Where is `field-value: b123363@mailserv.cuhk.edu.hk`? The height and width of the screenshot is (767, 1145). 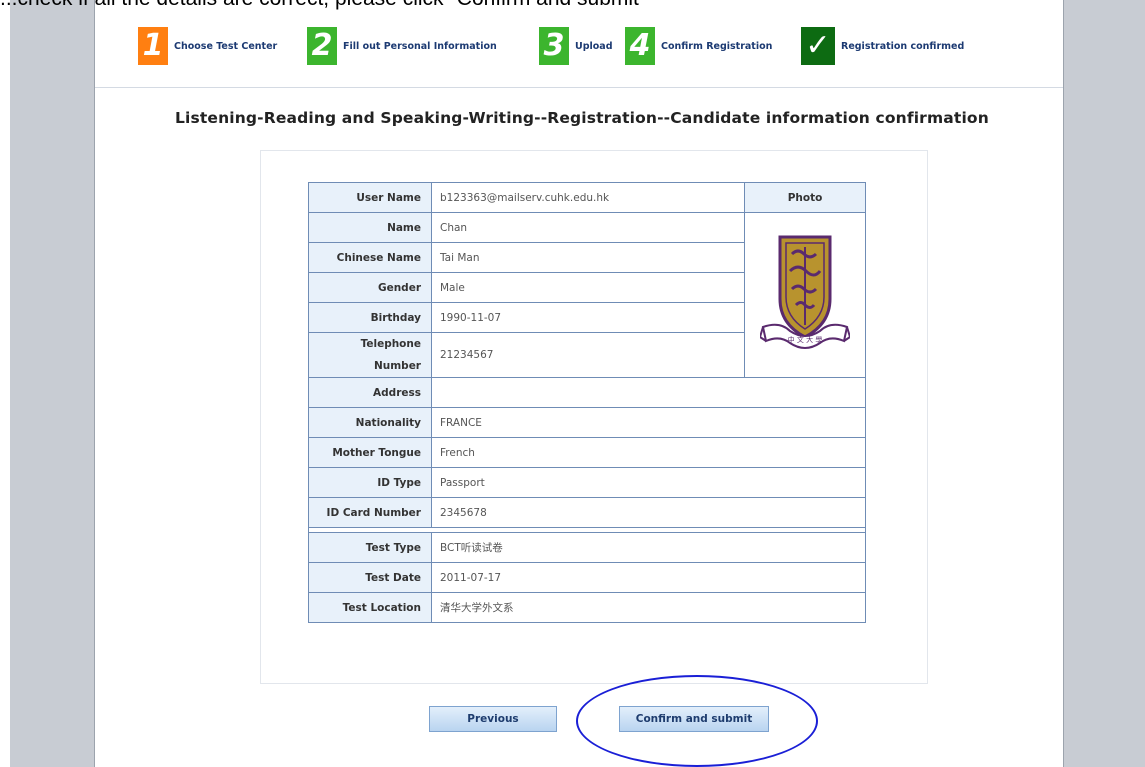
field-value: b123363@mailserv.cuhk.edu.hk is located at coordinates (588, 197).